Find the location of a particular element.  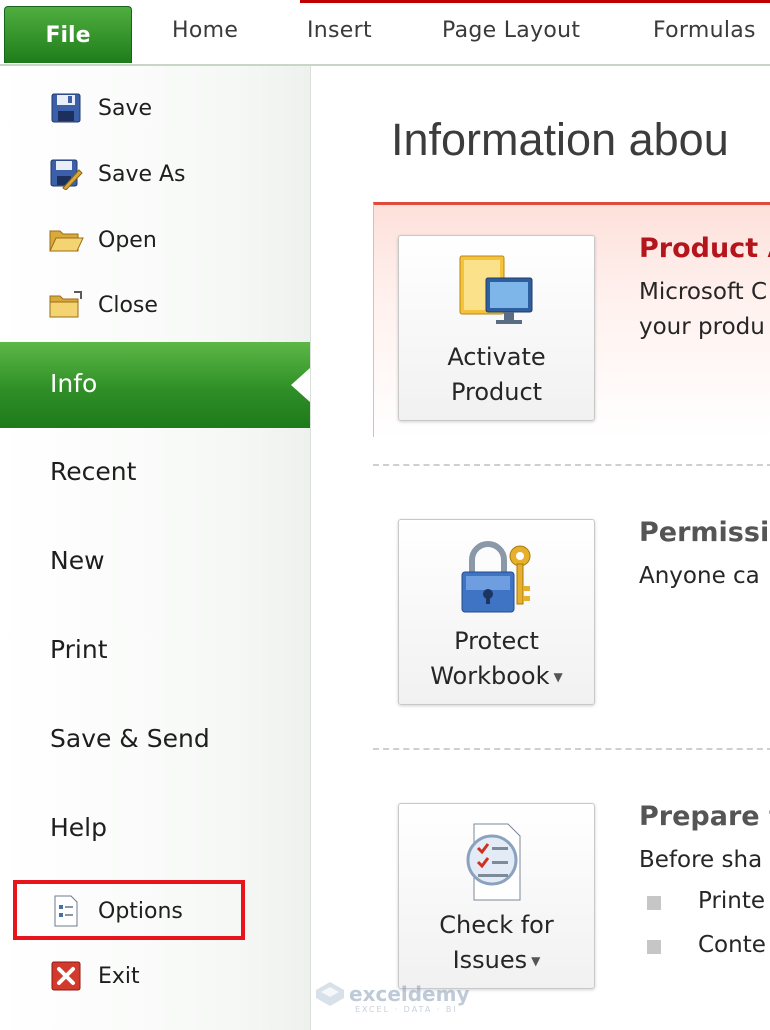

check-for-issues-button: Check for Issues ▼ is located at coordinates (496, 896).